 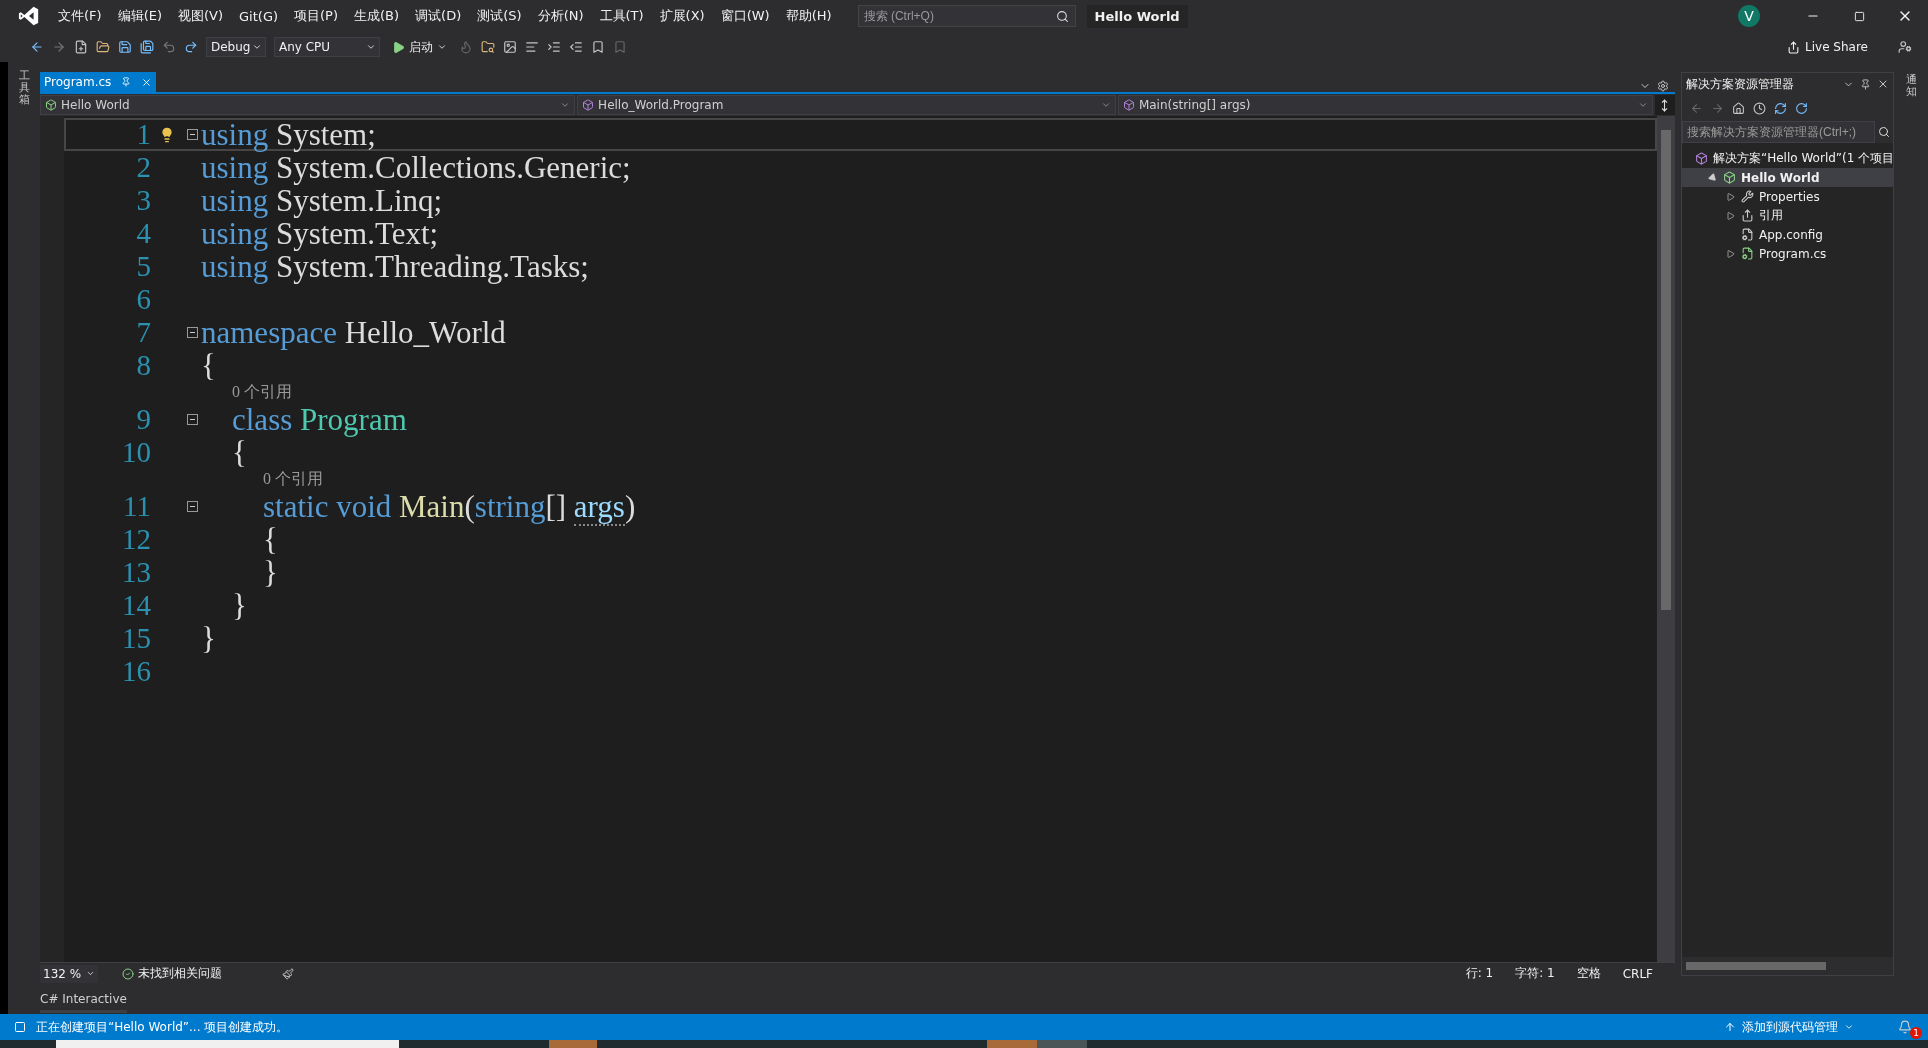 I want to click on indent-icon, so click(x=554, y=47).